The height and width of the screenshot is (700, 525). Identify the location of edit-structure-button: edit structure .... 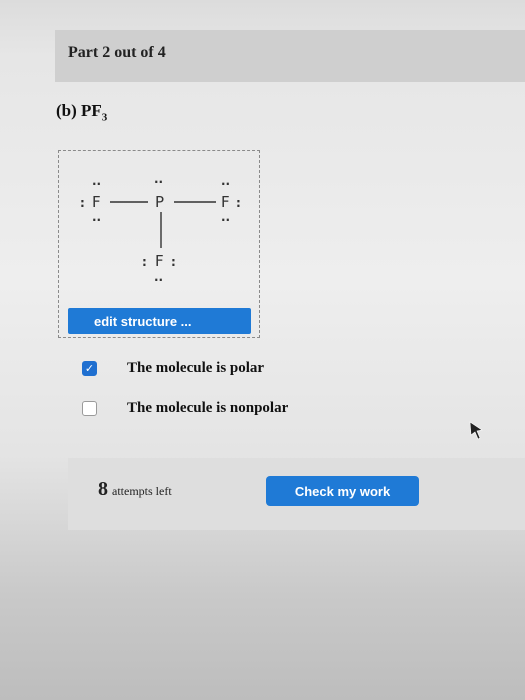
(159, 321).